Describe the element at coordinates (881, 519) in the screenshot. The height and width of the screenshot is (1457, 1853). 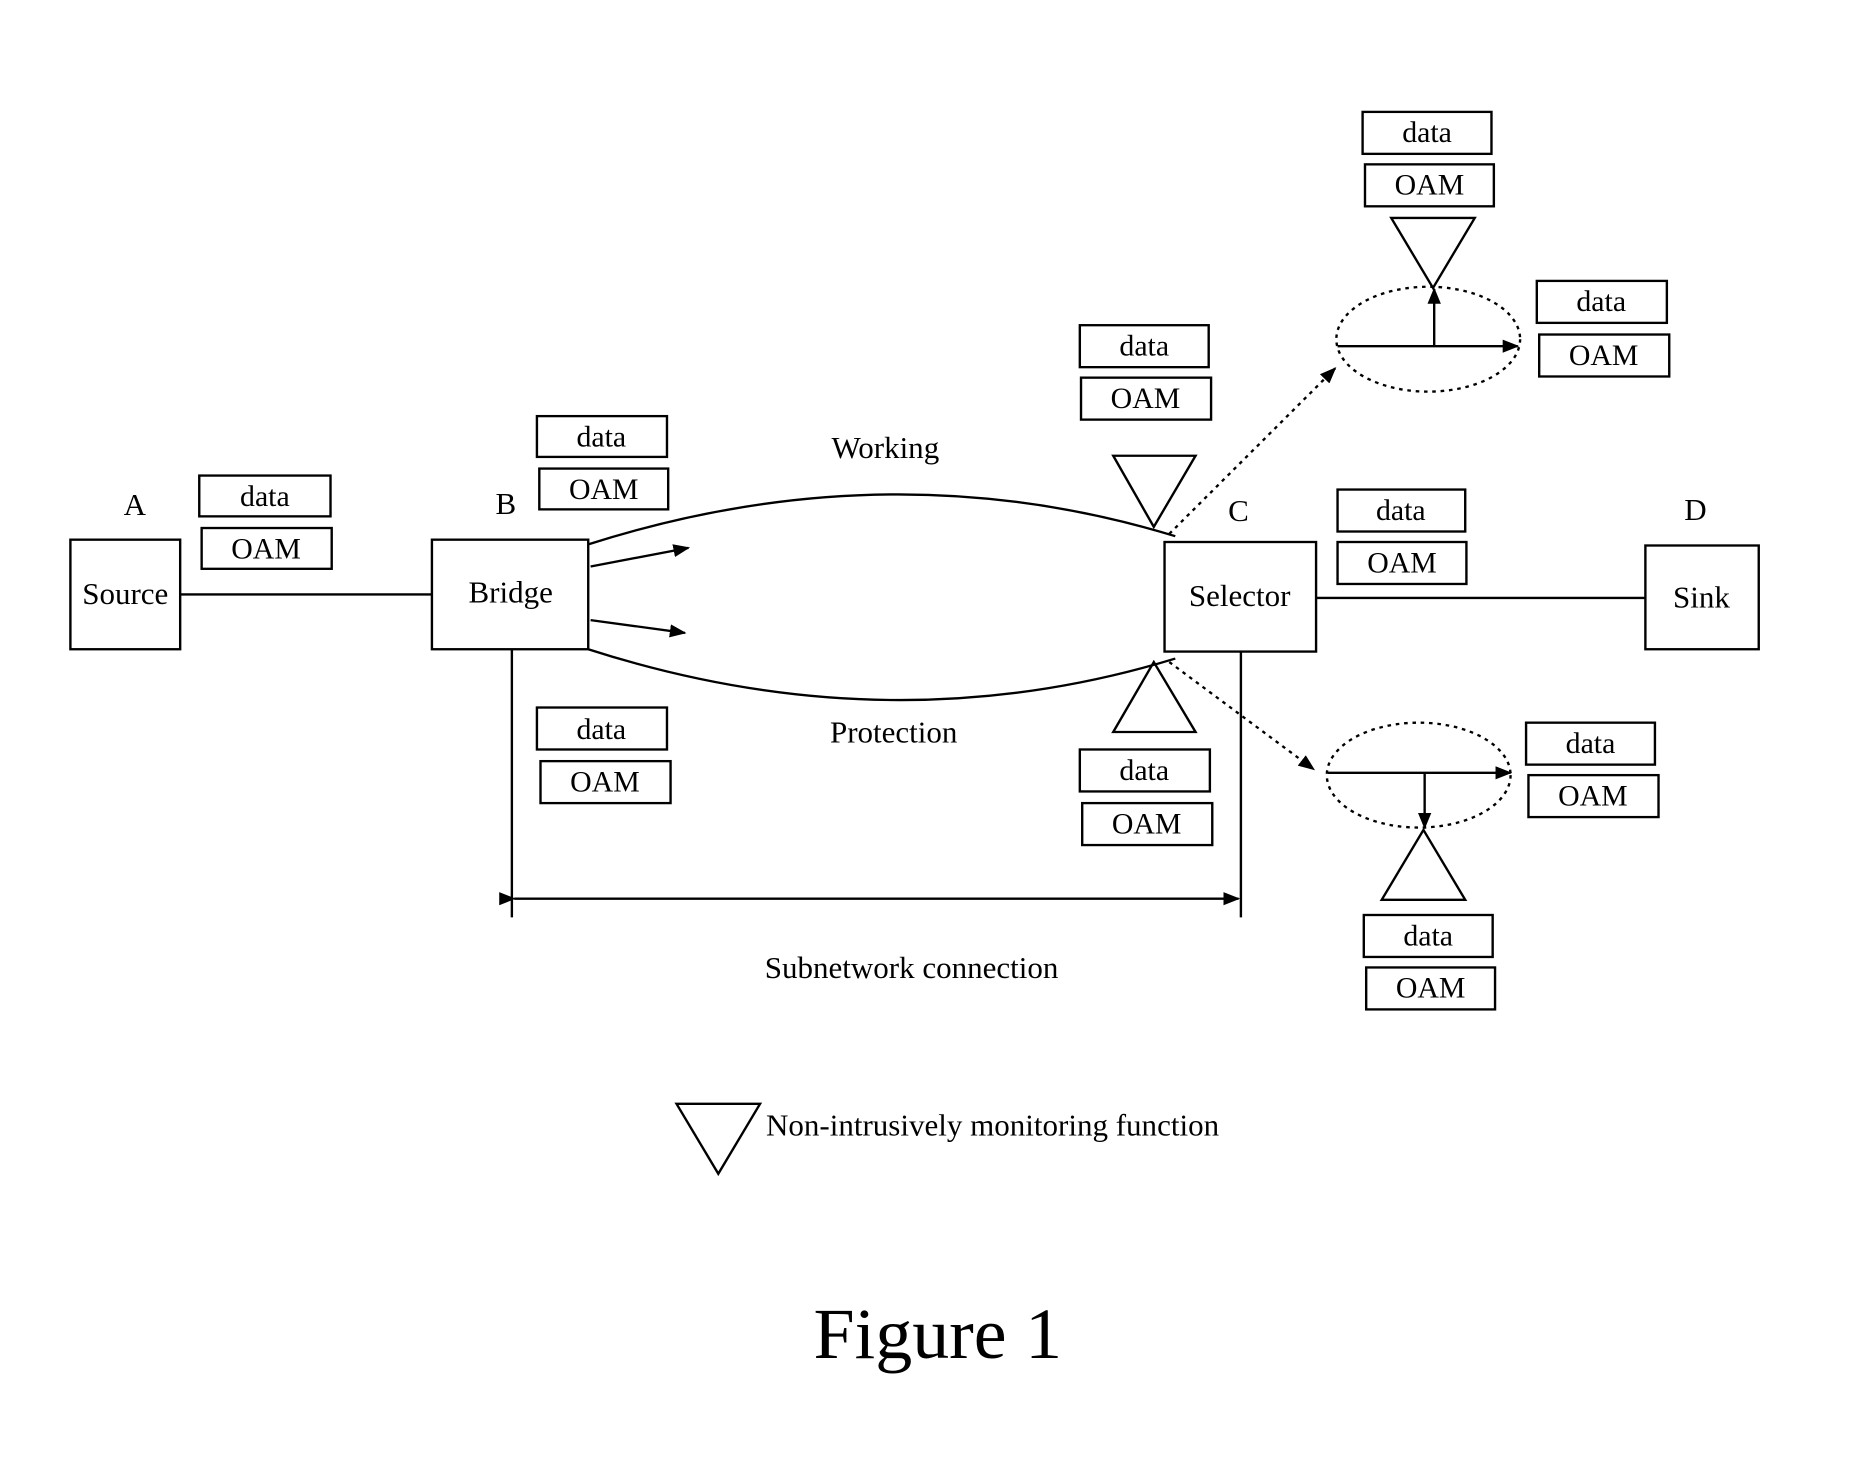
I see `working-path` at that location.